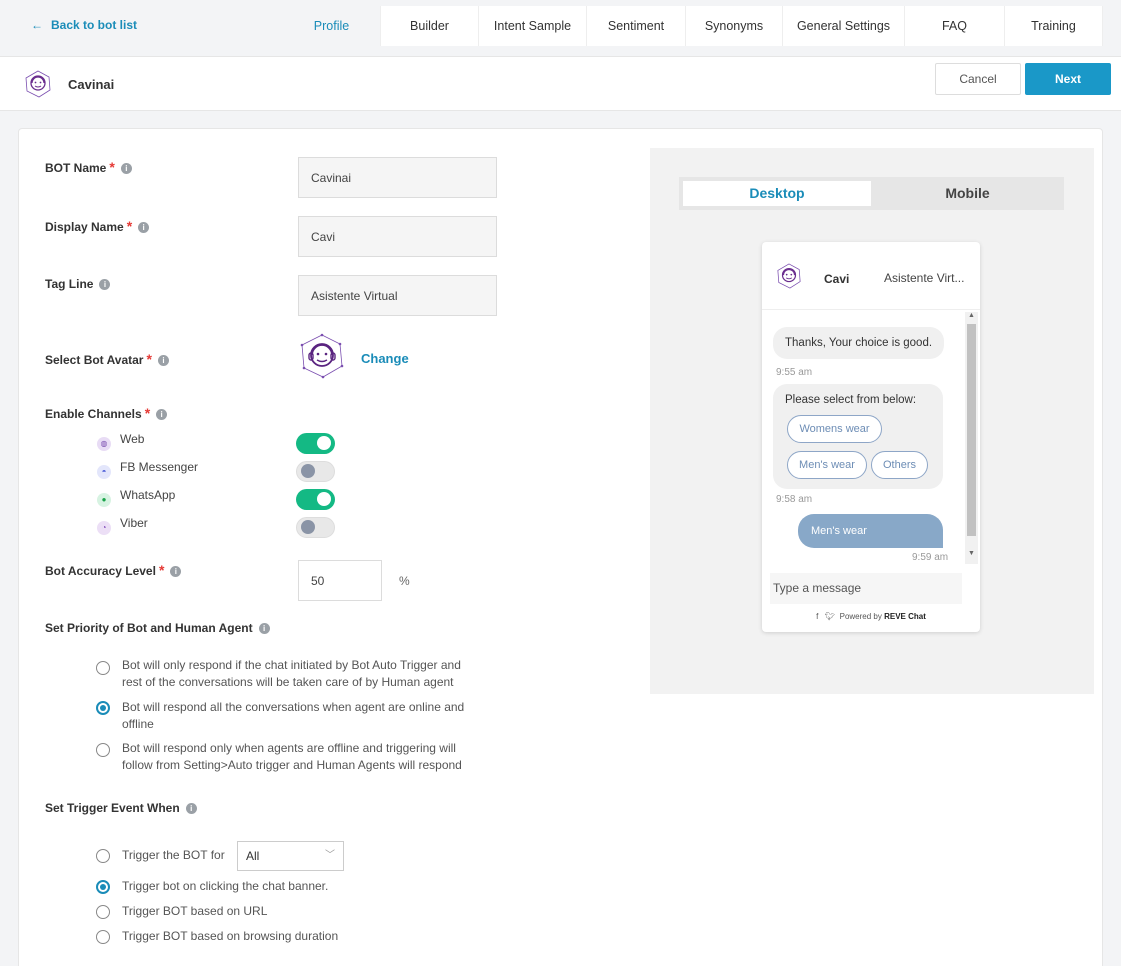  Describe the element at coordinates (78, 284) in the screenshot. I see `tag-line-label: Tag Line i` at that location.